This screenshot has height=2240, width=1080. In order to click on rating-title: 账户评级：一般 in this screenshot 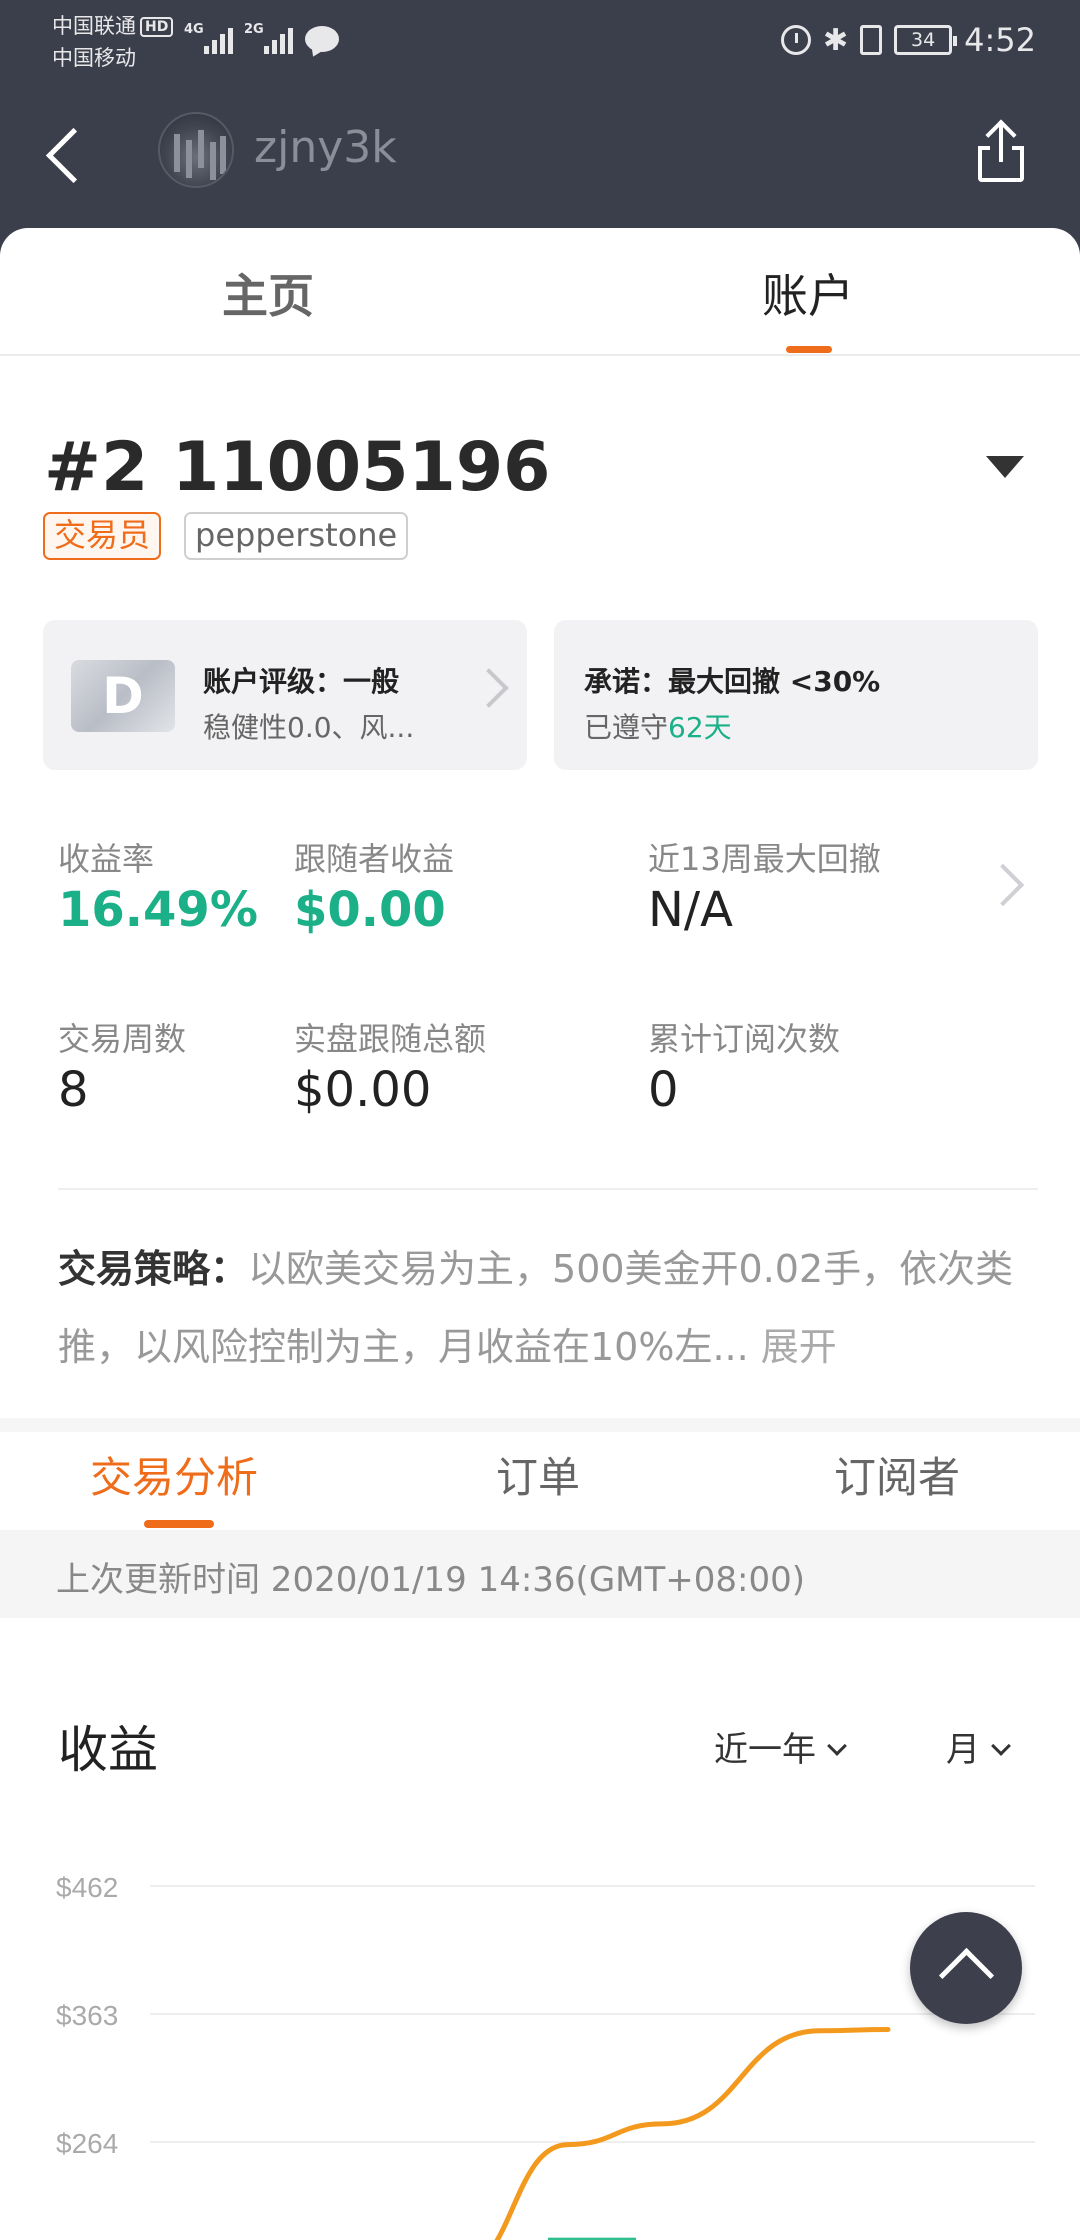, I will do `click(301, 681)`.